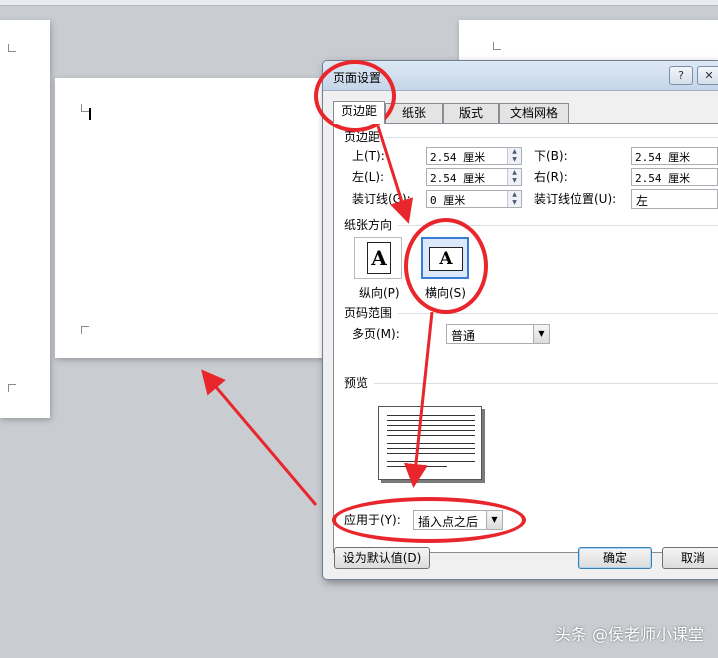 This screenshot has width=718, height=658. I want to click on tab-margins: 页边距, so click(359, 112).